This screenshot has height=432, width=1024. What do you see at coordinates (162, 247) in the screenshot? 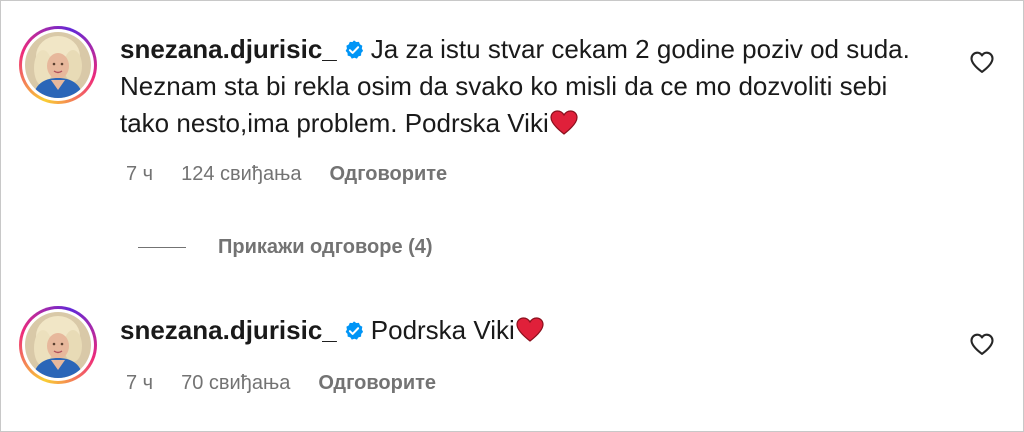
I see `replies-divider-line` at bounding box center [162, 247].